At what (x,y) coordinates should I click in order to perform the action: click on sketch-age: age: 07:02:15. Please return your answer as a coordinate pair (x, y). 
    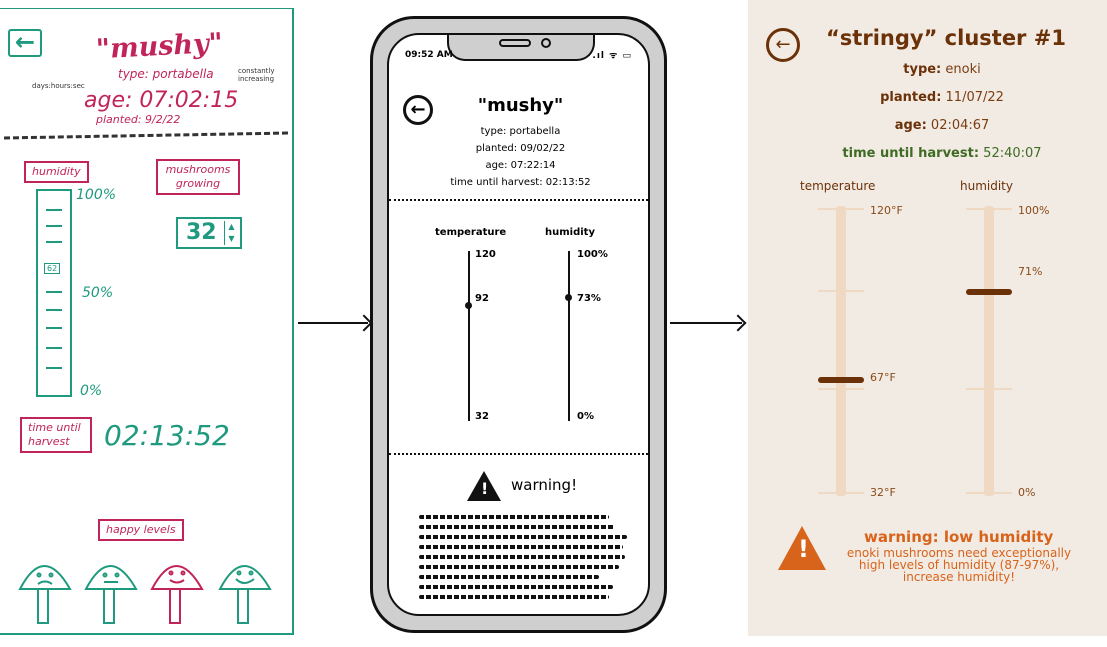
    Looking at the image, I should click on (161, 100).